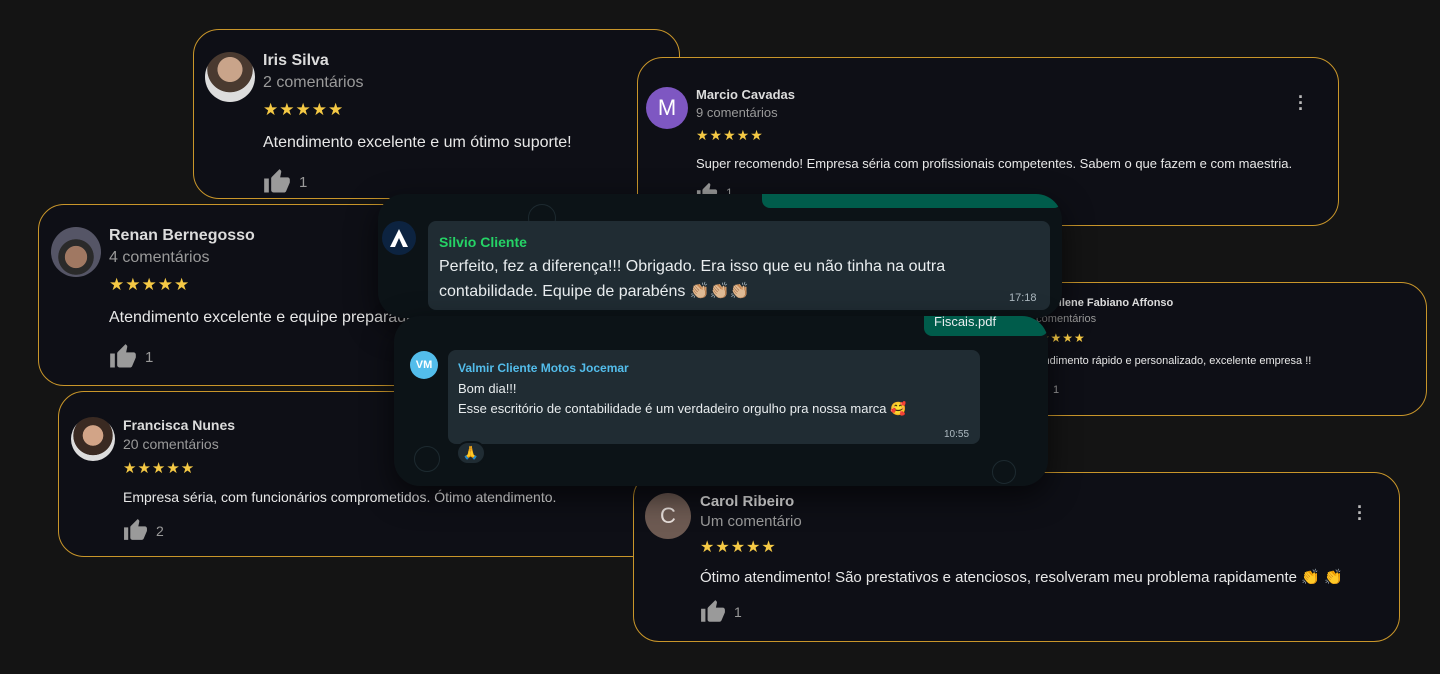 This screenshot has height=674, width=1440. Describe the element at coordinates (471, 453) in the screenshot. I see `message-reaction: 🙏` at that location.